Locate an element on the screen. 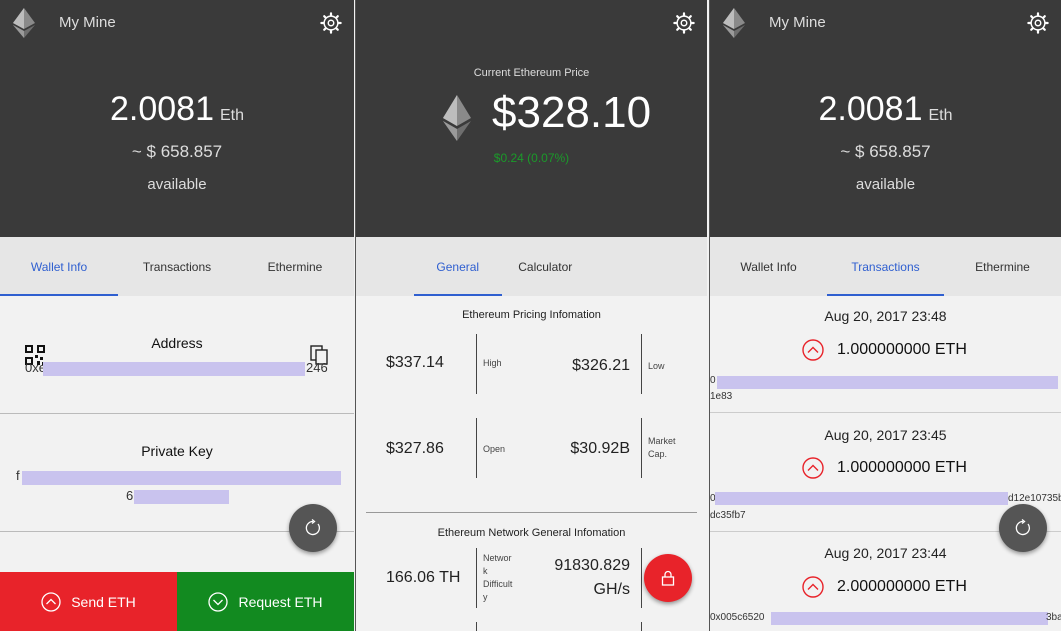 The image size is (1061, 631). tab-general: General is located at coordinates (458, 266).